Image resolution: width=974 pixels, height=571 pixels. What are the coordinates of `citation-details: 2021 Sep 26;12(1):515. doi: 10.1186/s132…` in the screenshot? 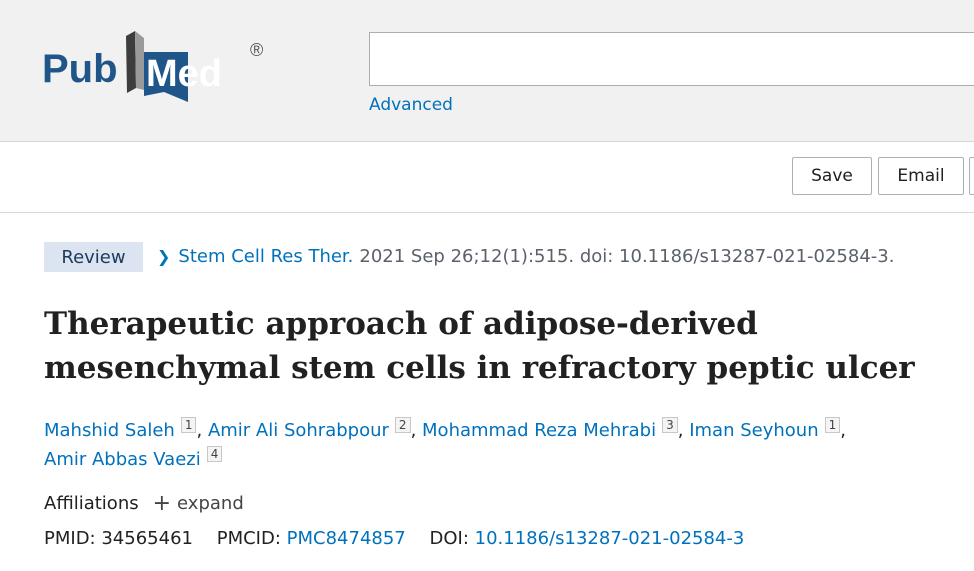 It's located at (627, 256).